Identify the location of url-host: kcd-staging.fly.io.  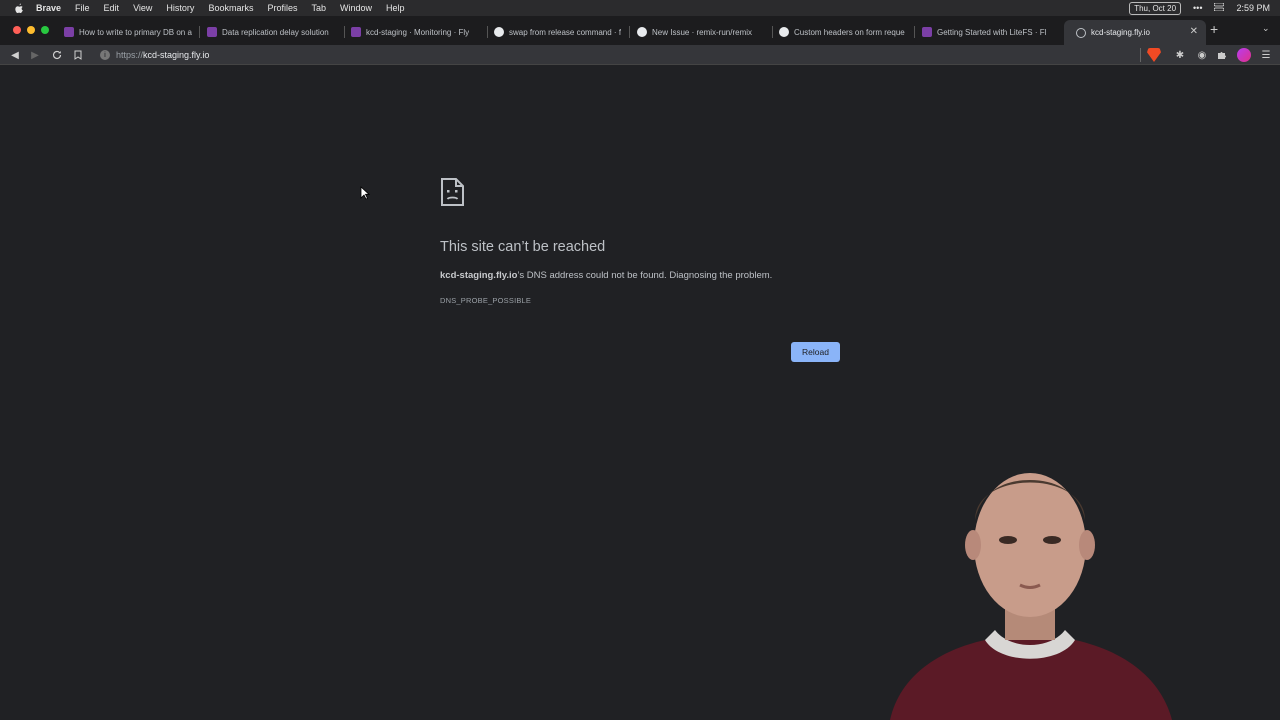
(176, 55).